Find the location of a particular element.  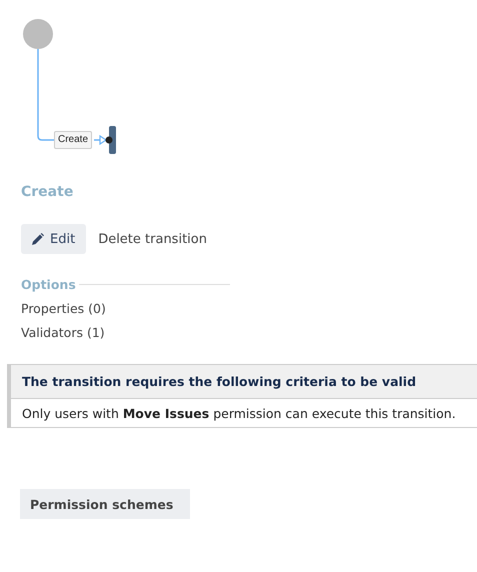

option-link: Properties (0) is located at coordinates (249, 308).